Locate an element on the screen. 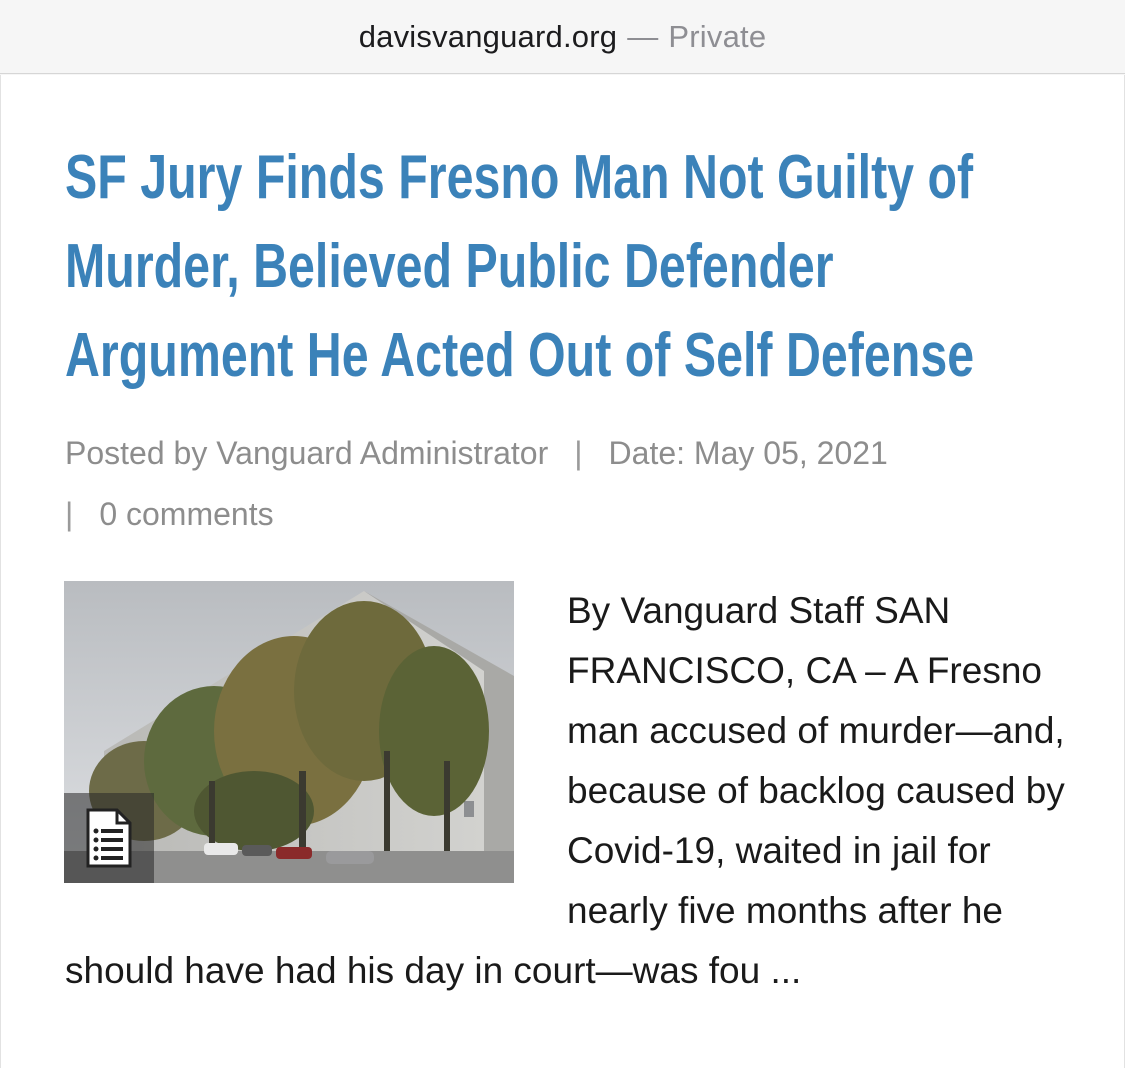  private-mode-label: Private is located at coordinates (717, 36).